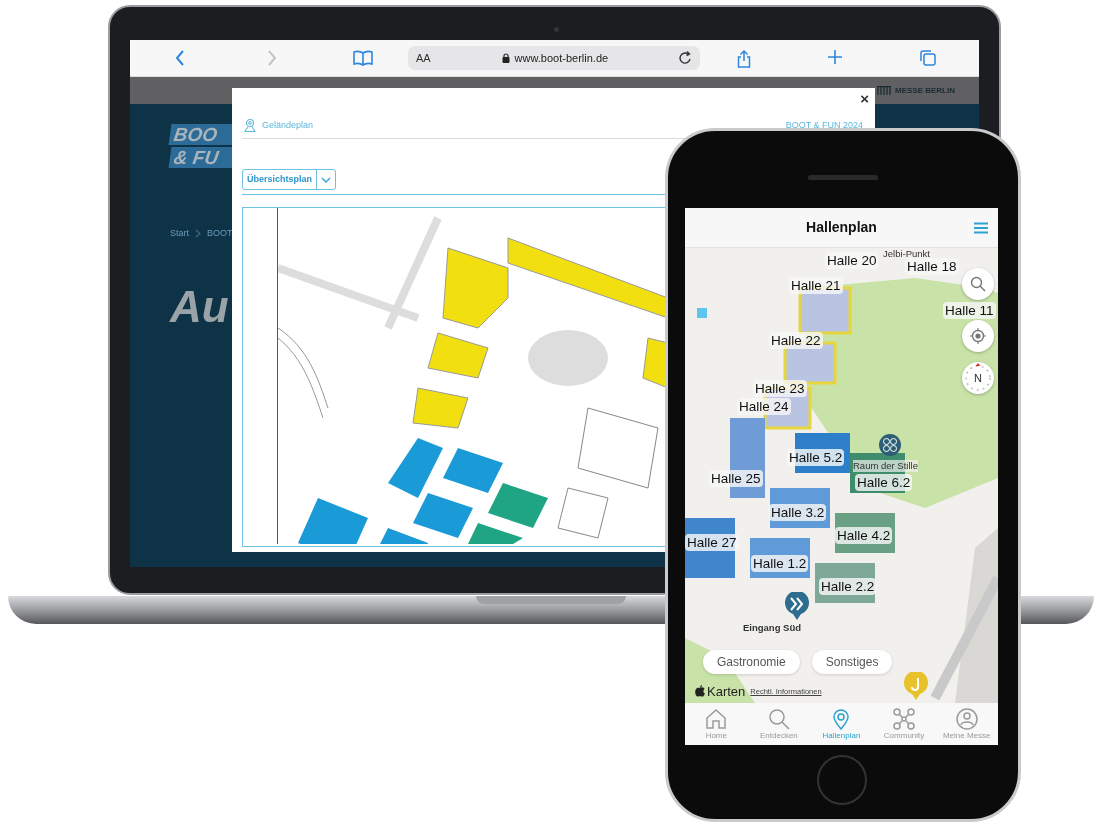 This screenshot has height=823, width=1094. What do you see at coordinates (363, 58) in the screenshot?
I see `book-icon` at bounding box center [363, 58].